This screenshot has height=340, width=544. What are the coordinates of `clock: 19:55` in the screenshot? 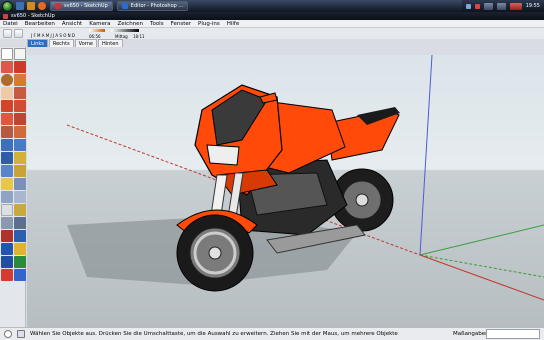 It's located at (532, 6).